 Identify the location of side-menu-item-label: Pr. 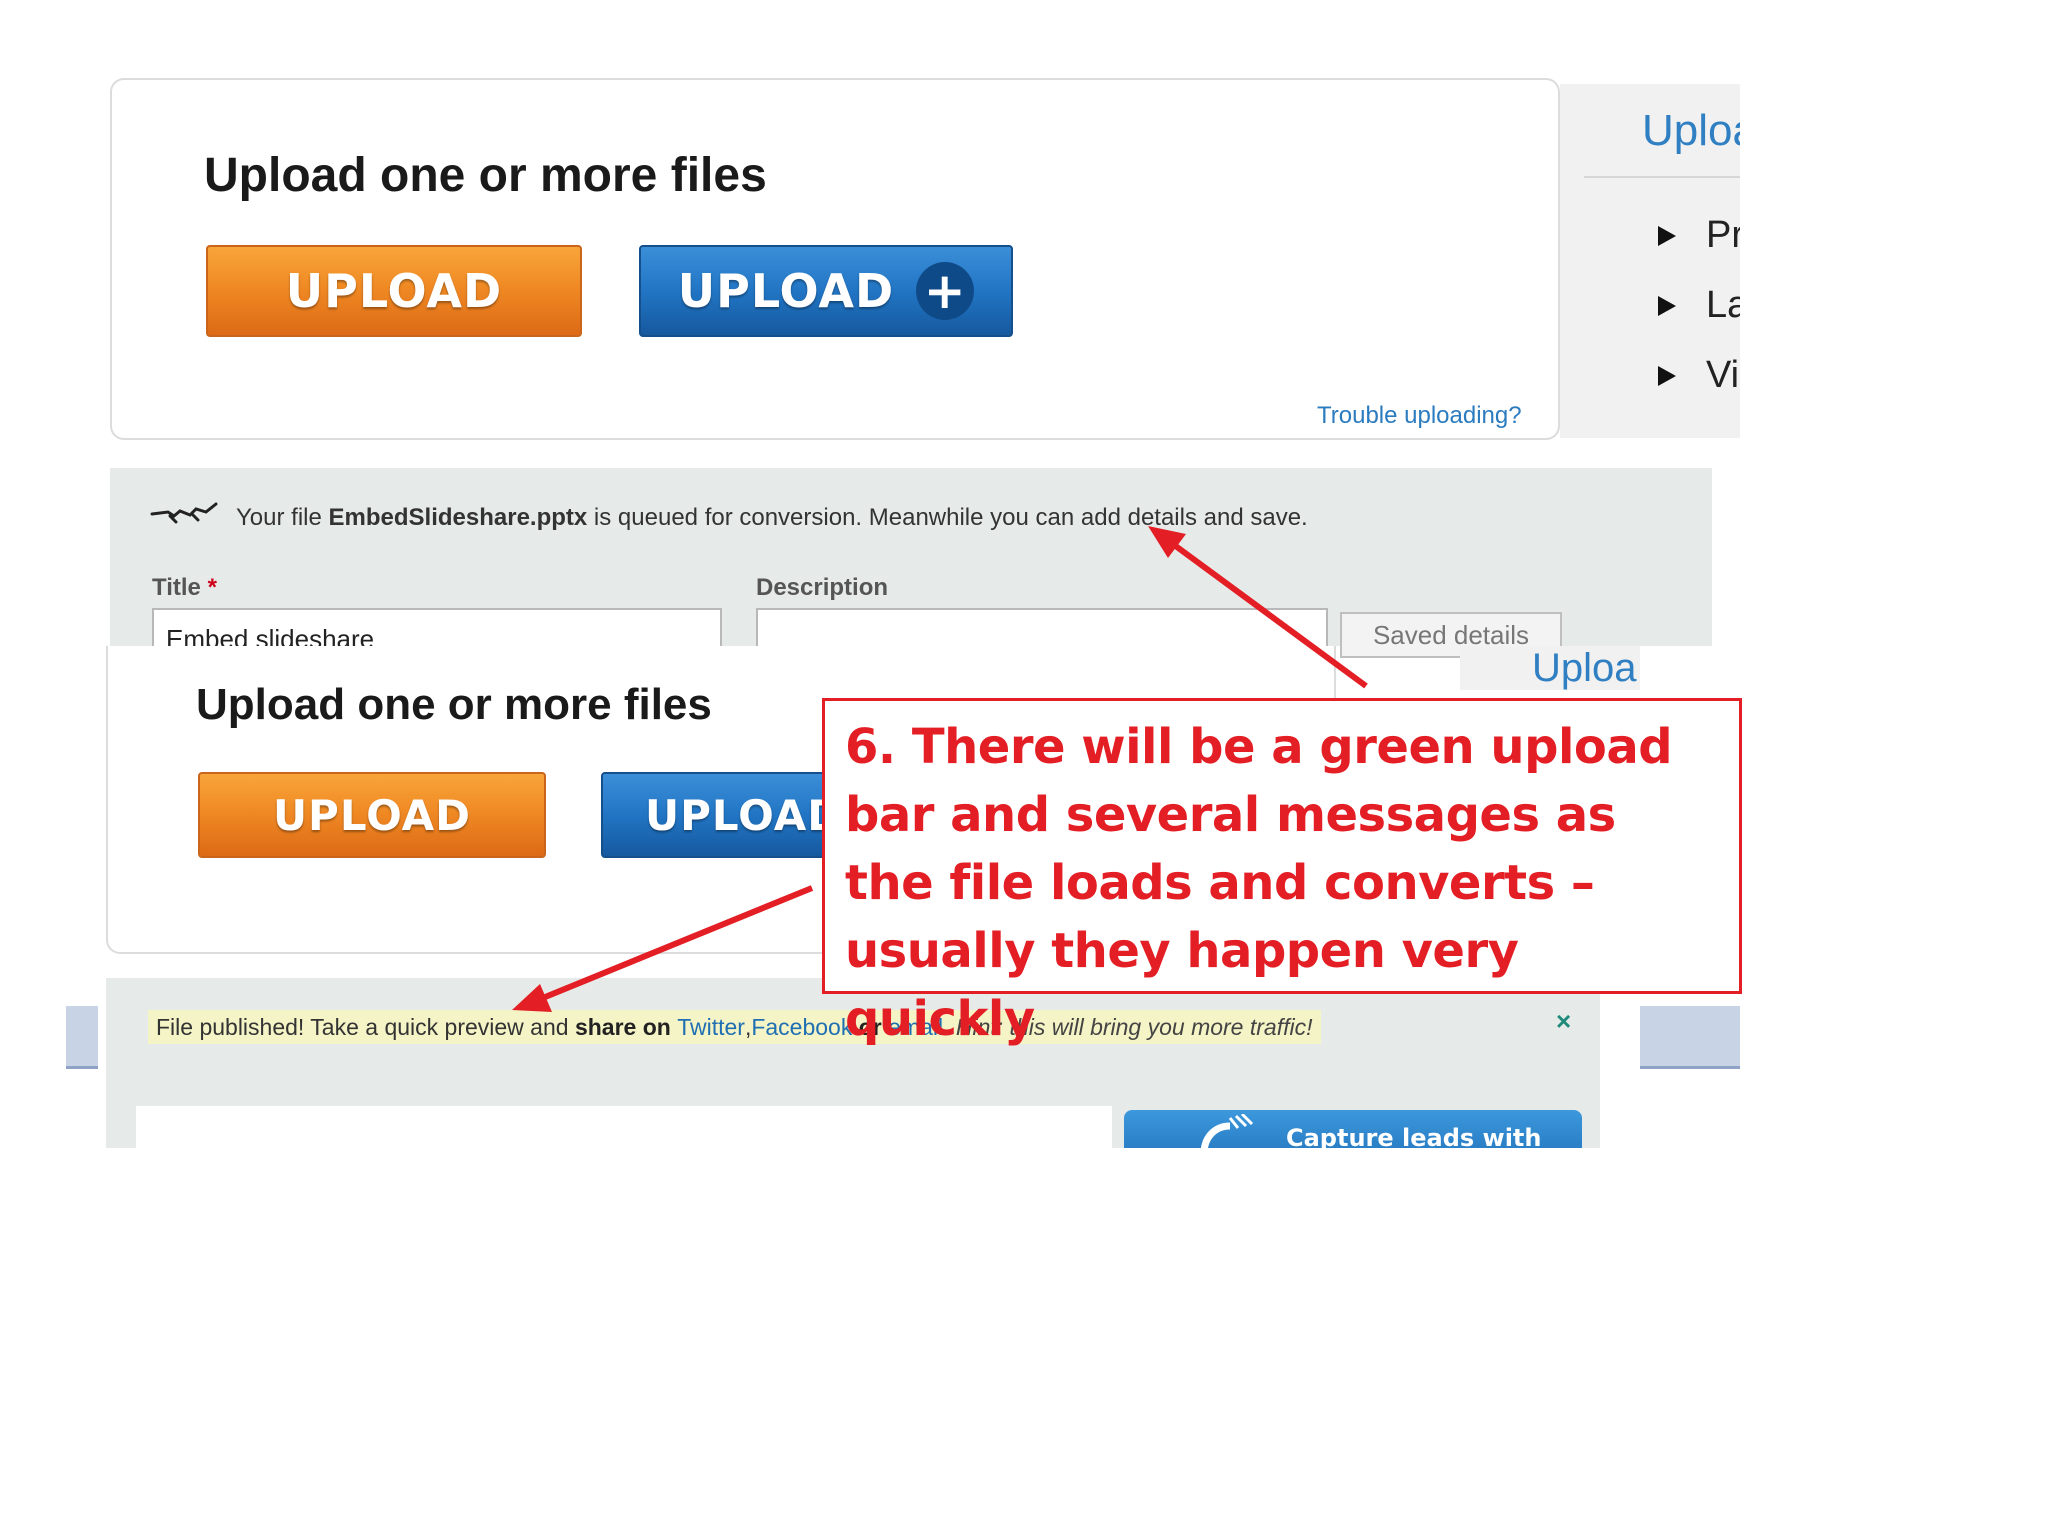
(1723, 235).